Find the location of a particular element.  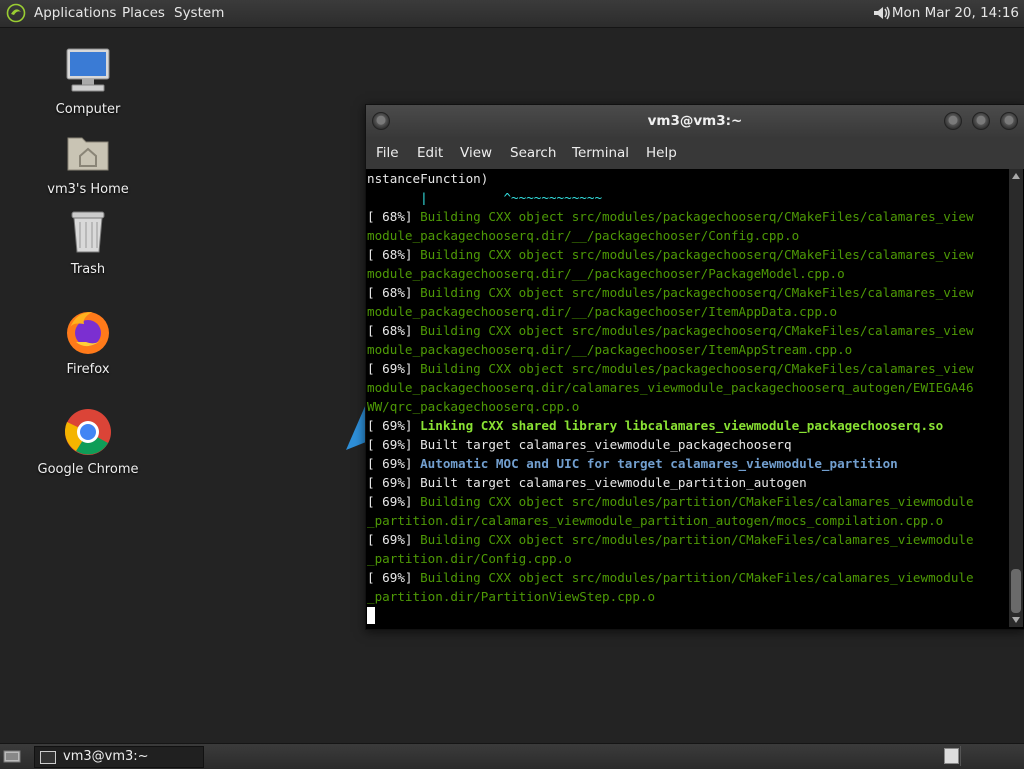

desktop-icon-label: Firefox is located at coordinates (88, 369).